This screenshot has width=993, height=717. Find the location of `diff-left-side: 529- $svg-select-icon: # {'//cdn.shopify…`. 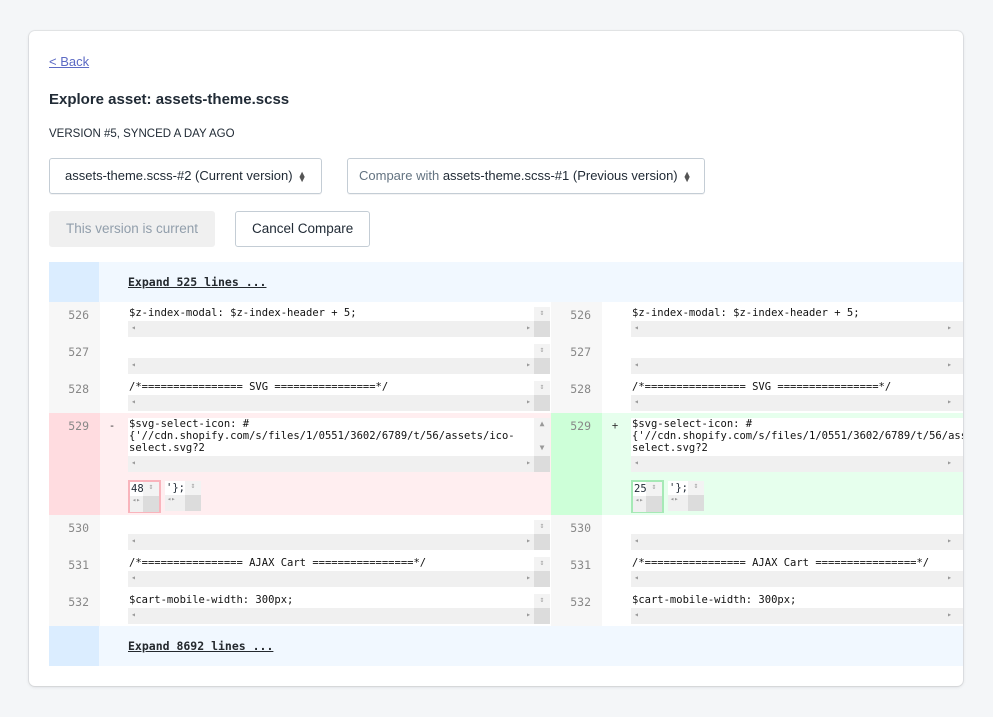

diff-left-side: 529- $svg-select-icon: # {'//cdn.shopify… is located at coordinates (300, 464).